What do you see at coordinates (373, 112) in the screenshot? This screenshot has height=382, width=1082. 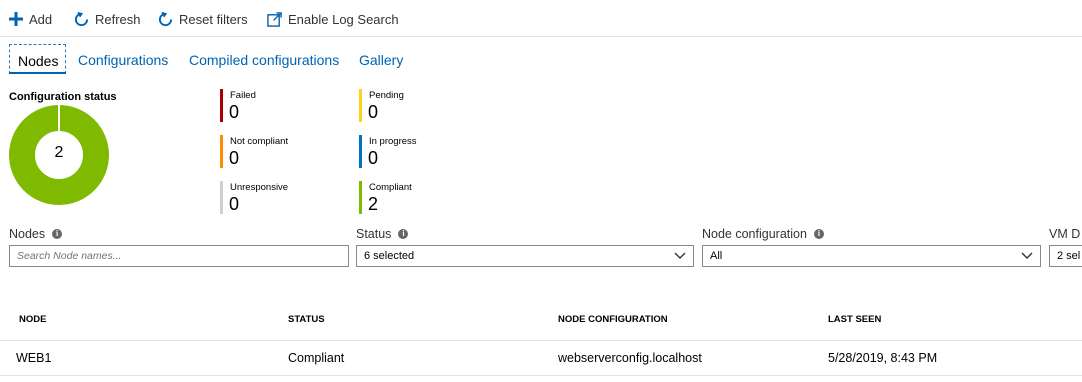 I see `stat-pending-value: 0` at bounding box center [373, 112].